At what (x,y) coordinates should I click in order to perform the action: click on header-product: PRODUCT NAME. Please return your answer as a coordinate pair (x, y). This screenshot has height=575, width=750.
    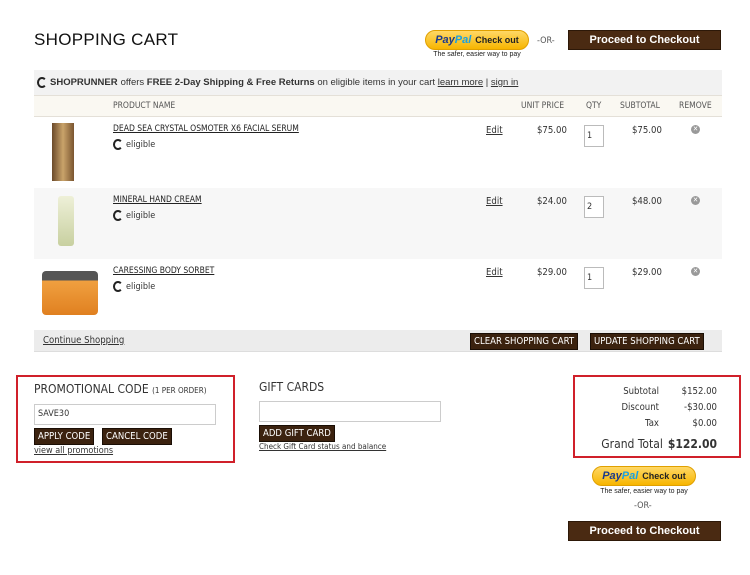
    Looking at the image, I should click on (144, 106).